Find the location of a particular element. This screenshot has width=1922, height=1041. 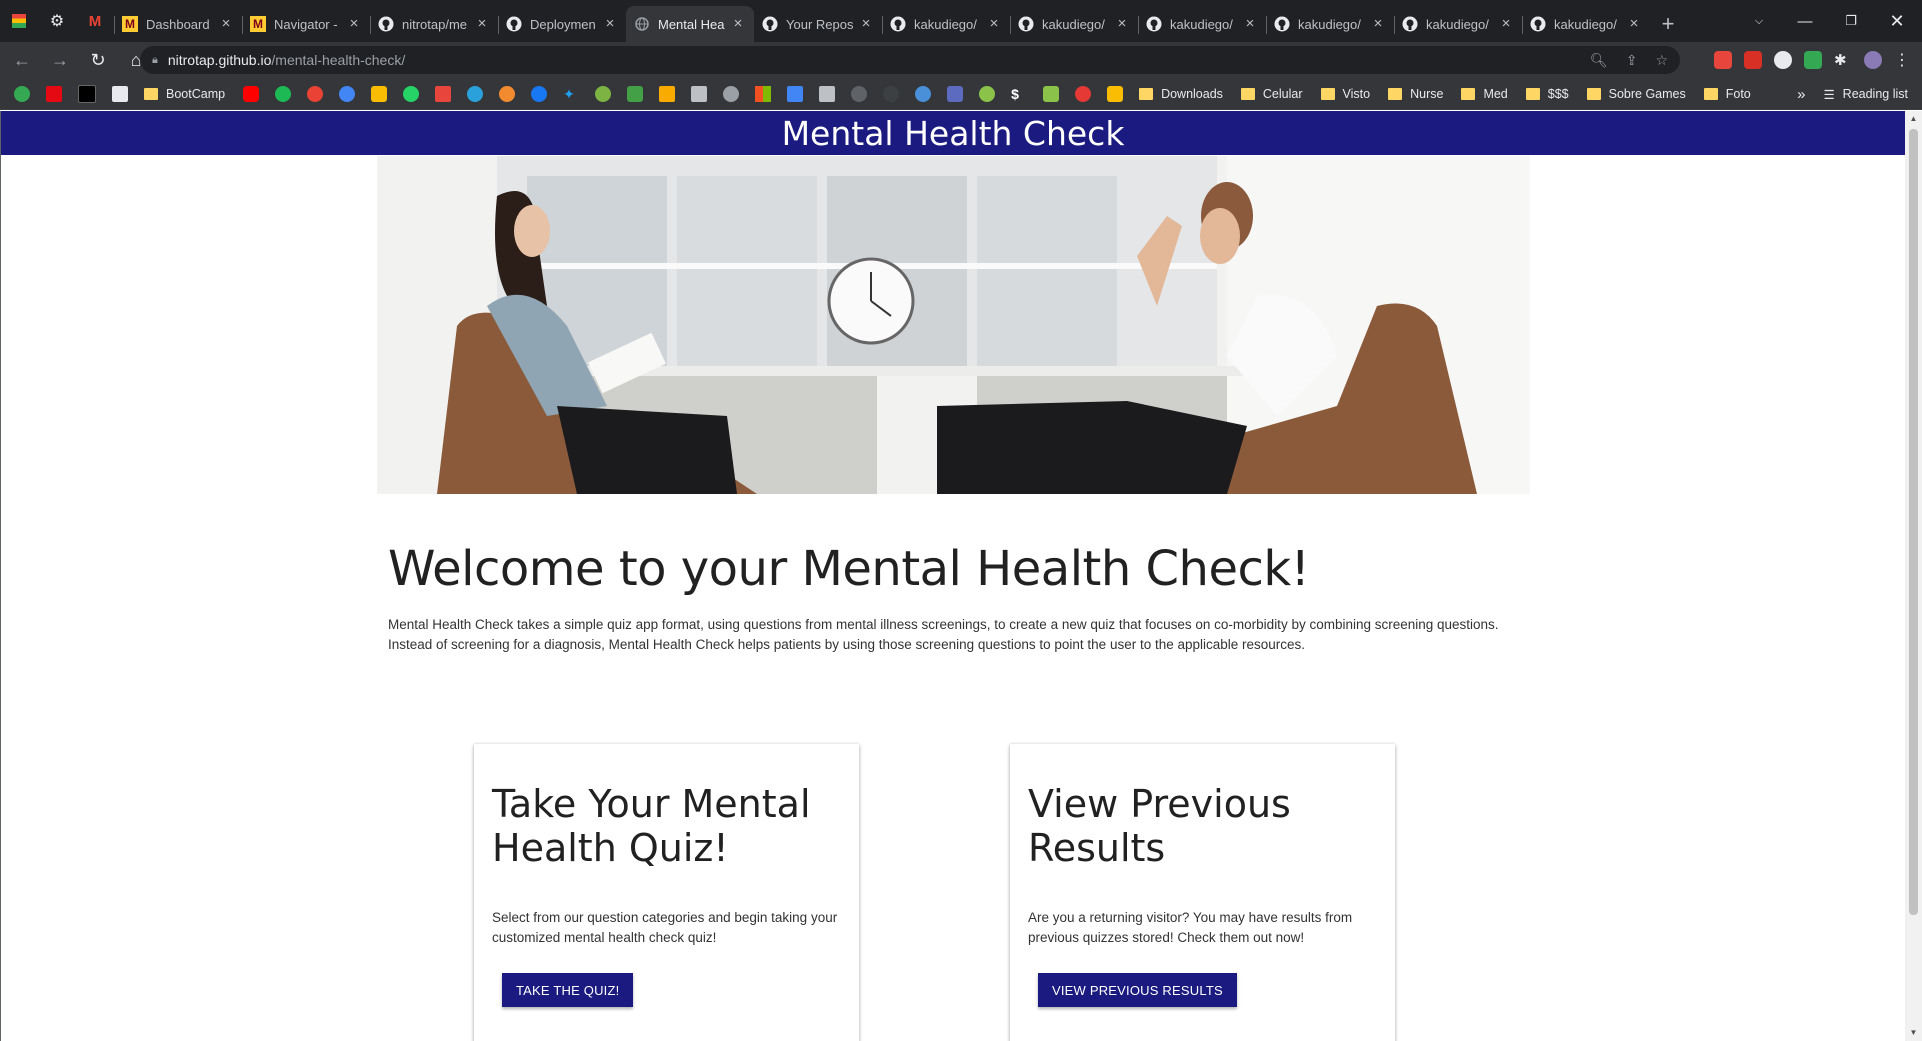

tab-dashboard: M Dashboard × is located at coordinates (178, 24).